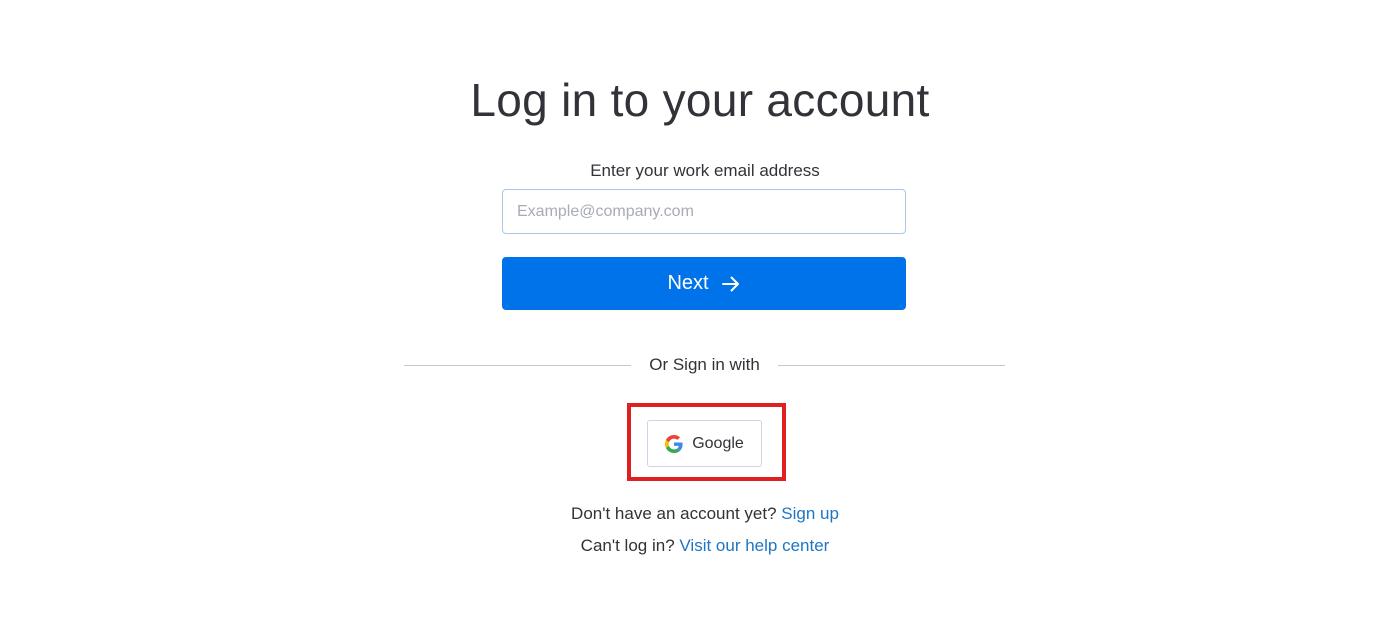 The height and width of the screenshot is (618, 1400). Describe the element at coordinates (674, 443) in the screenshot. I see `google-logo-icon` at that location.